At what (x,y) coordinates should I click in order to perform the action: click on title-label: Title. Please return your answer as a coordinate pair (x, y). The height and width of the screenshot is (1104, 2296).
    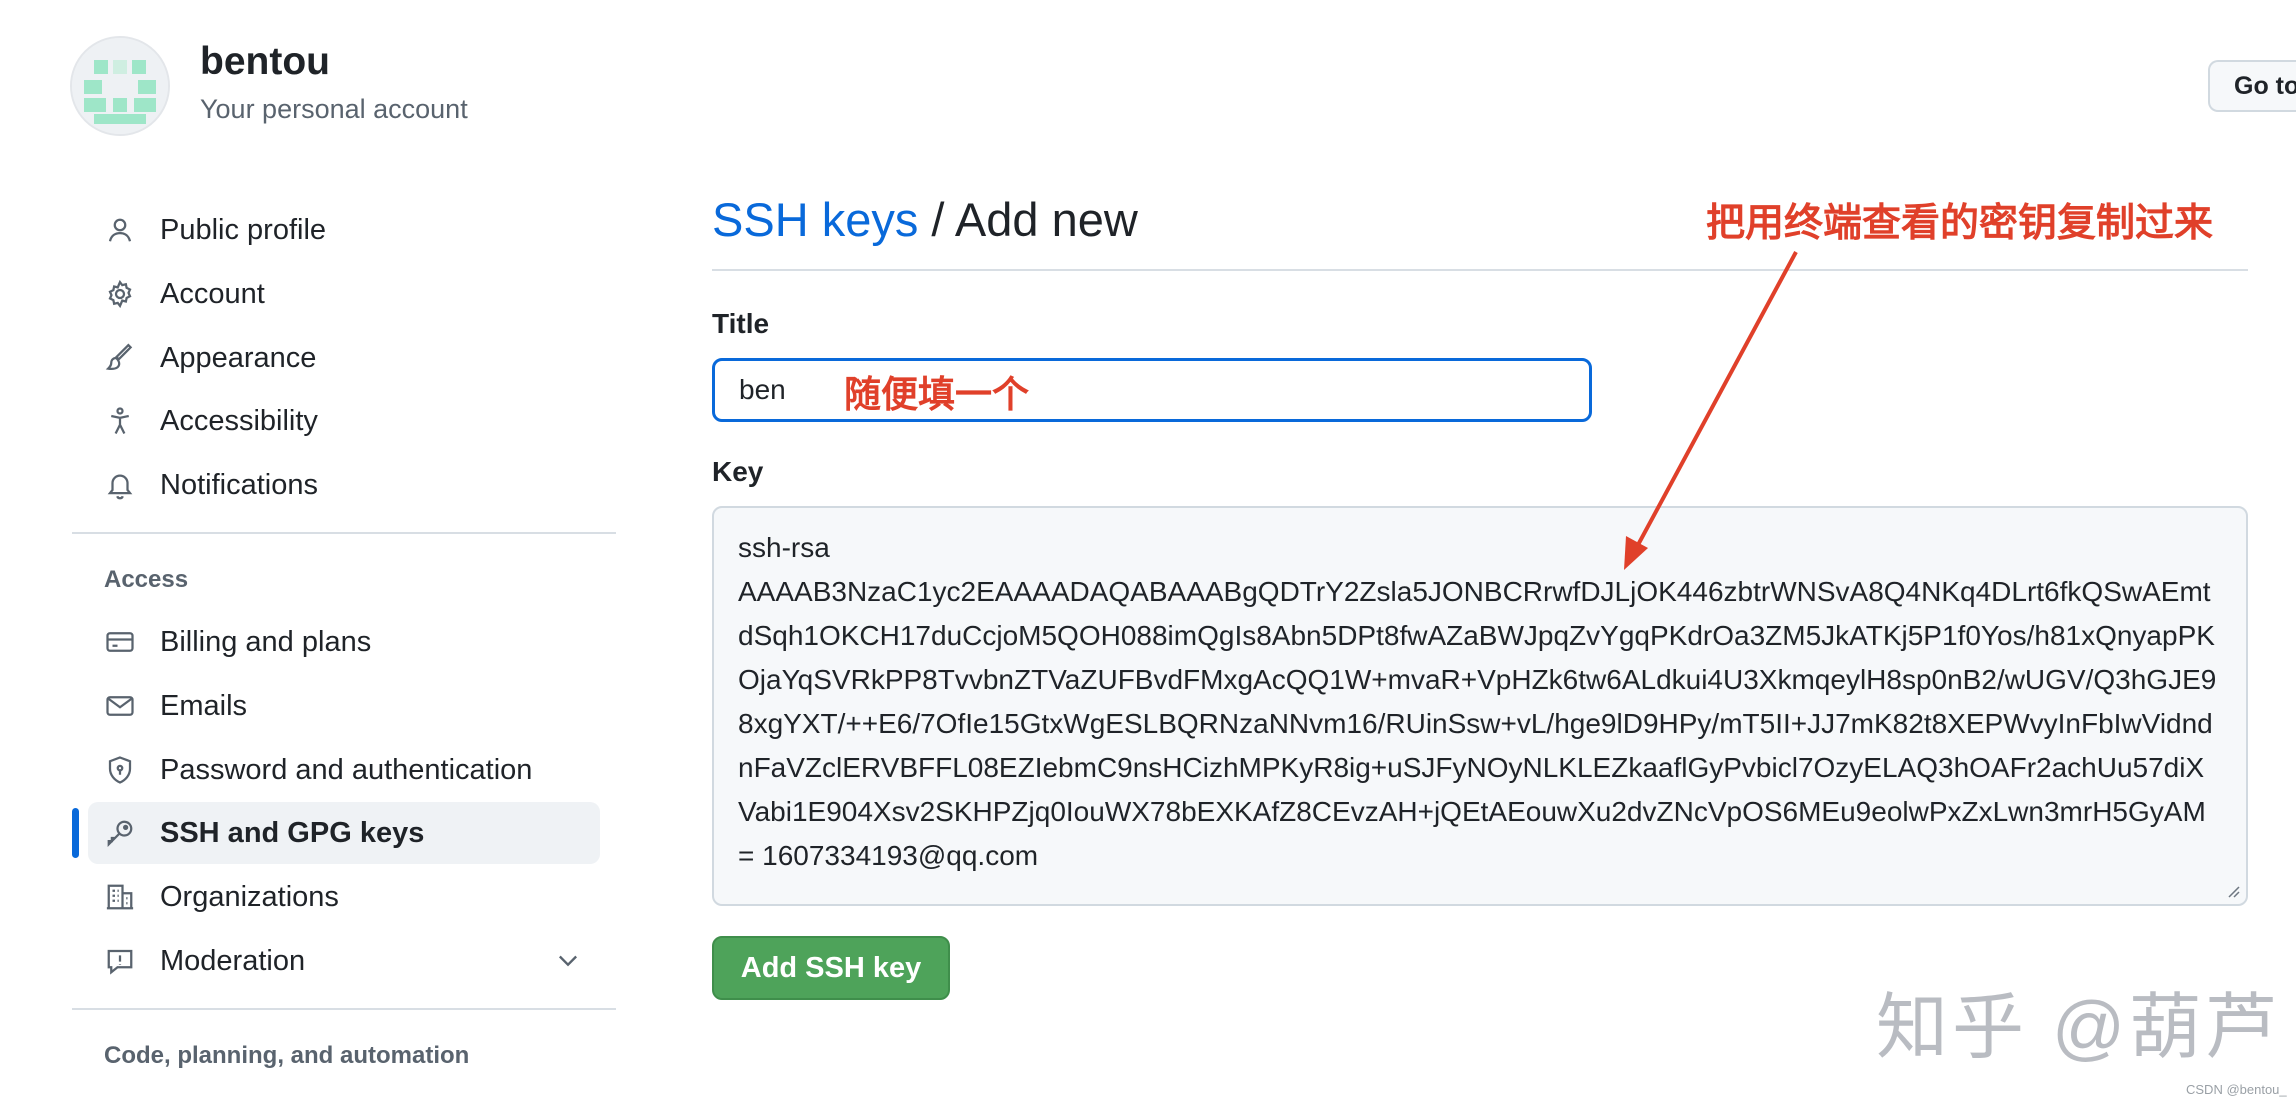
    Looking at the image, I should click on (741, 323).